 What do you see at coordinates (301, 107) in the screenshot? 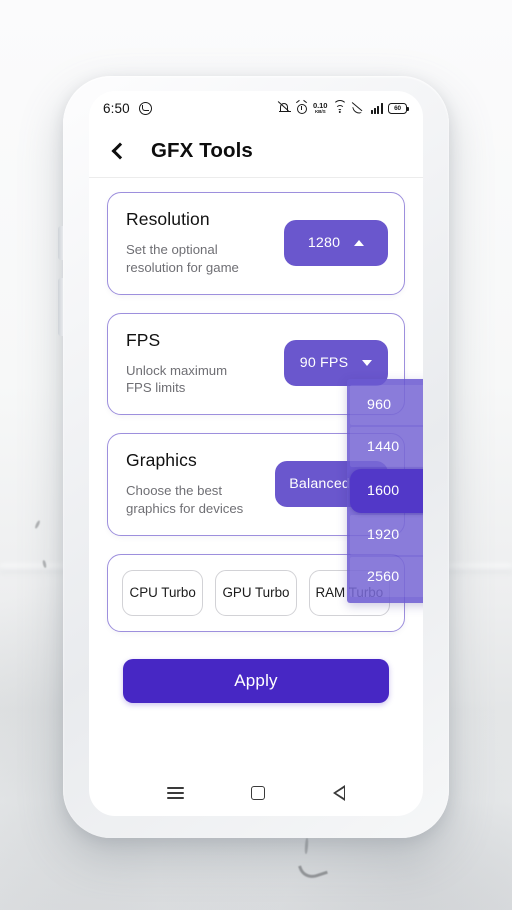
I see `alarm-icon` at bounding box center [301, 107].